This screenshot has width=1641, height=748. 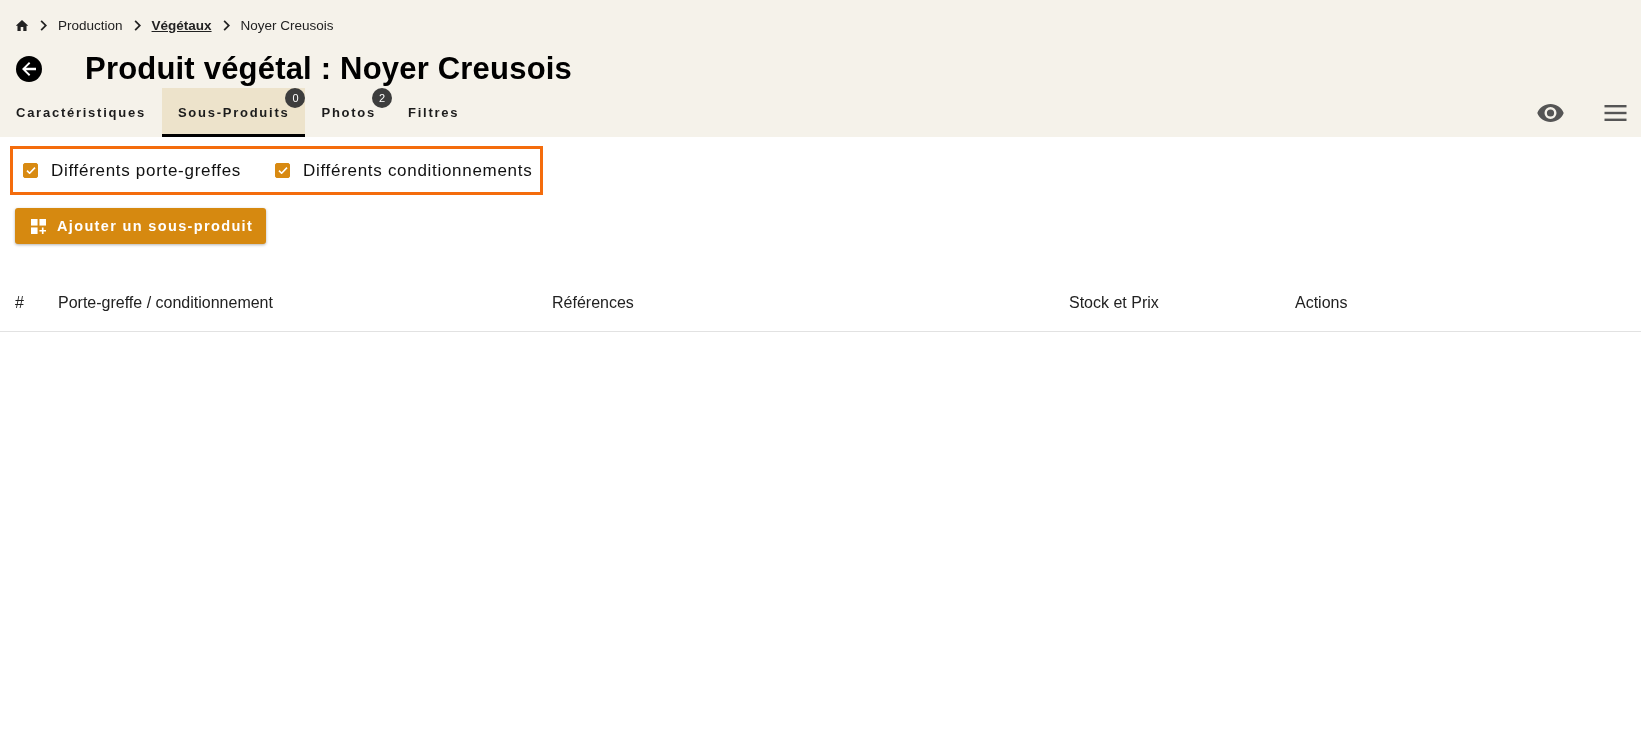 I want to click on column-header: Porte-greffe / conditionnement, so click(x=165, y=302).